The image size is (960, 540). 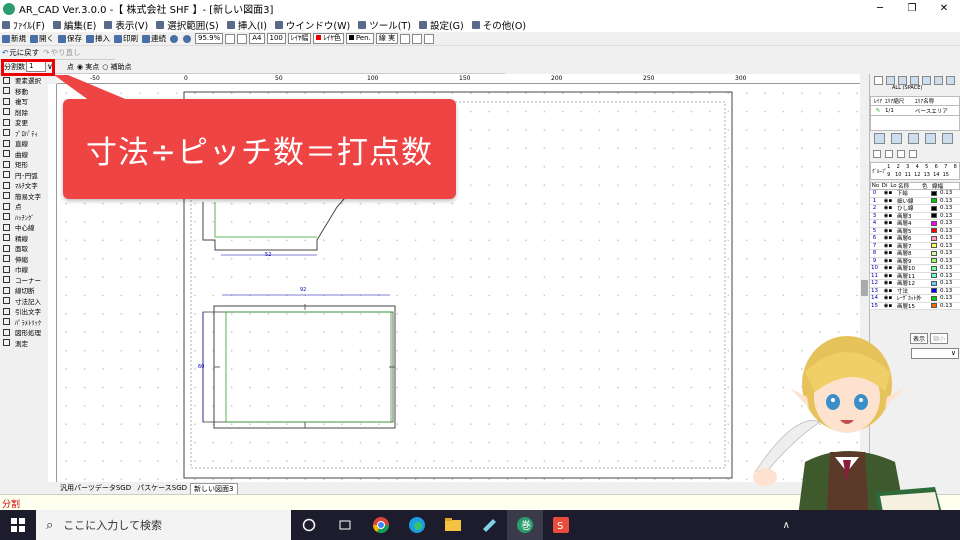 I want to click on circle-icon, so click(x=938, y=80).